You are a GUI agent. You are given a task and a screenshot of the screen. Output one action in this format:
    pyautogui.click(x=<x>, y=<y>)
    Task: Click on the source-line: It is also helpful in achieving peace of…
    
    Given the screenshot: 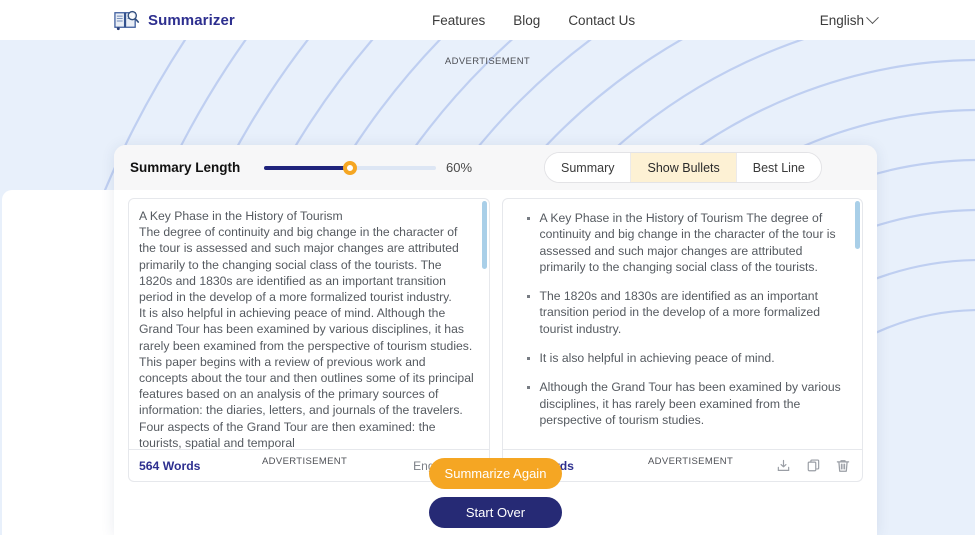 What is the action you would take?
    pyautogui.click(x=306, y=377)
    